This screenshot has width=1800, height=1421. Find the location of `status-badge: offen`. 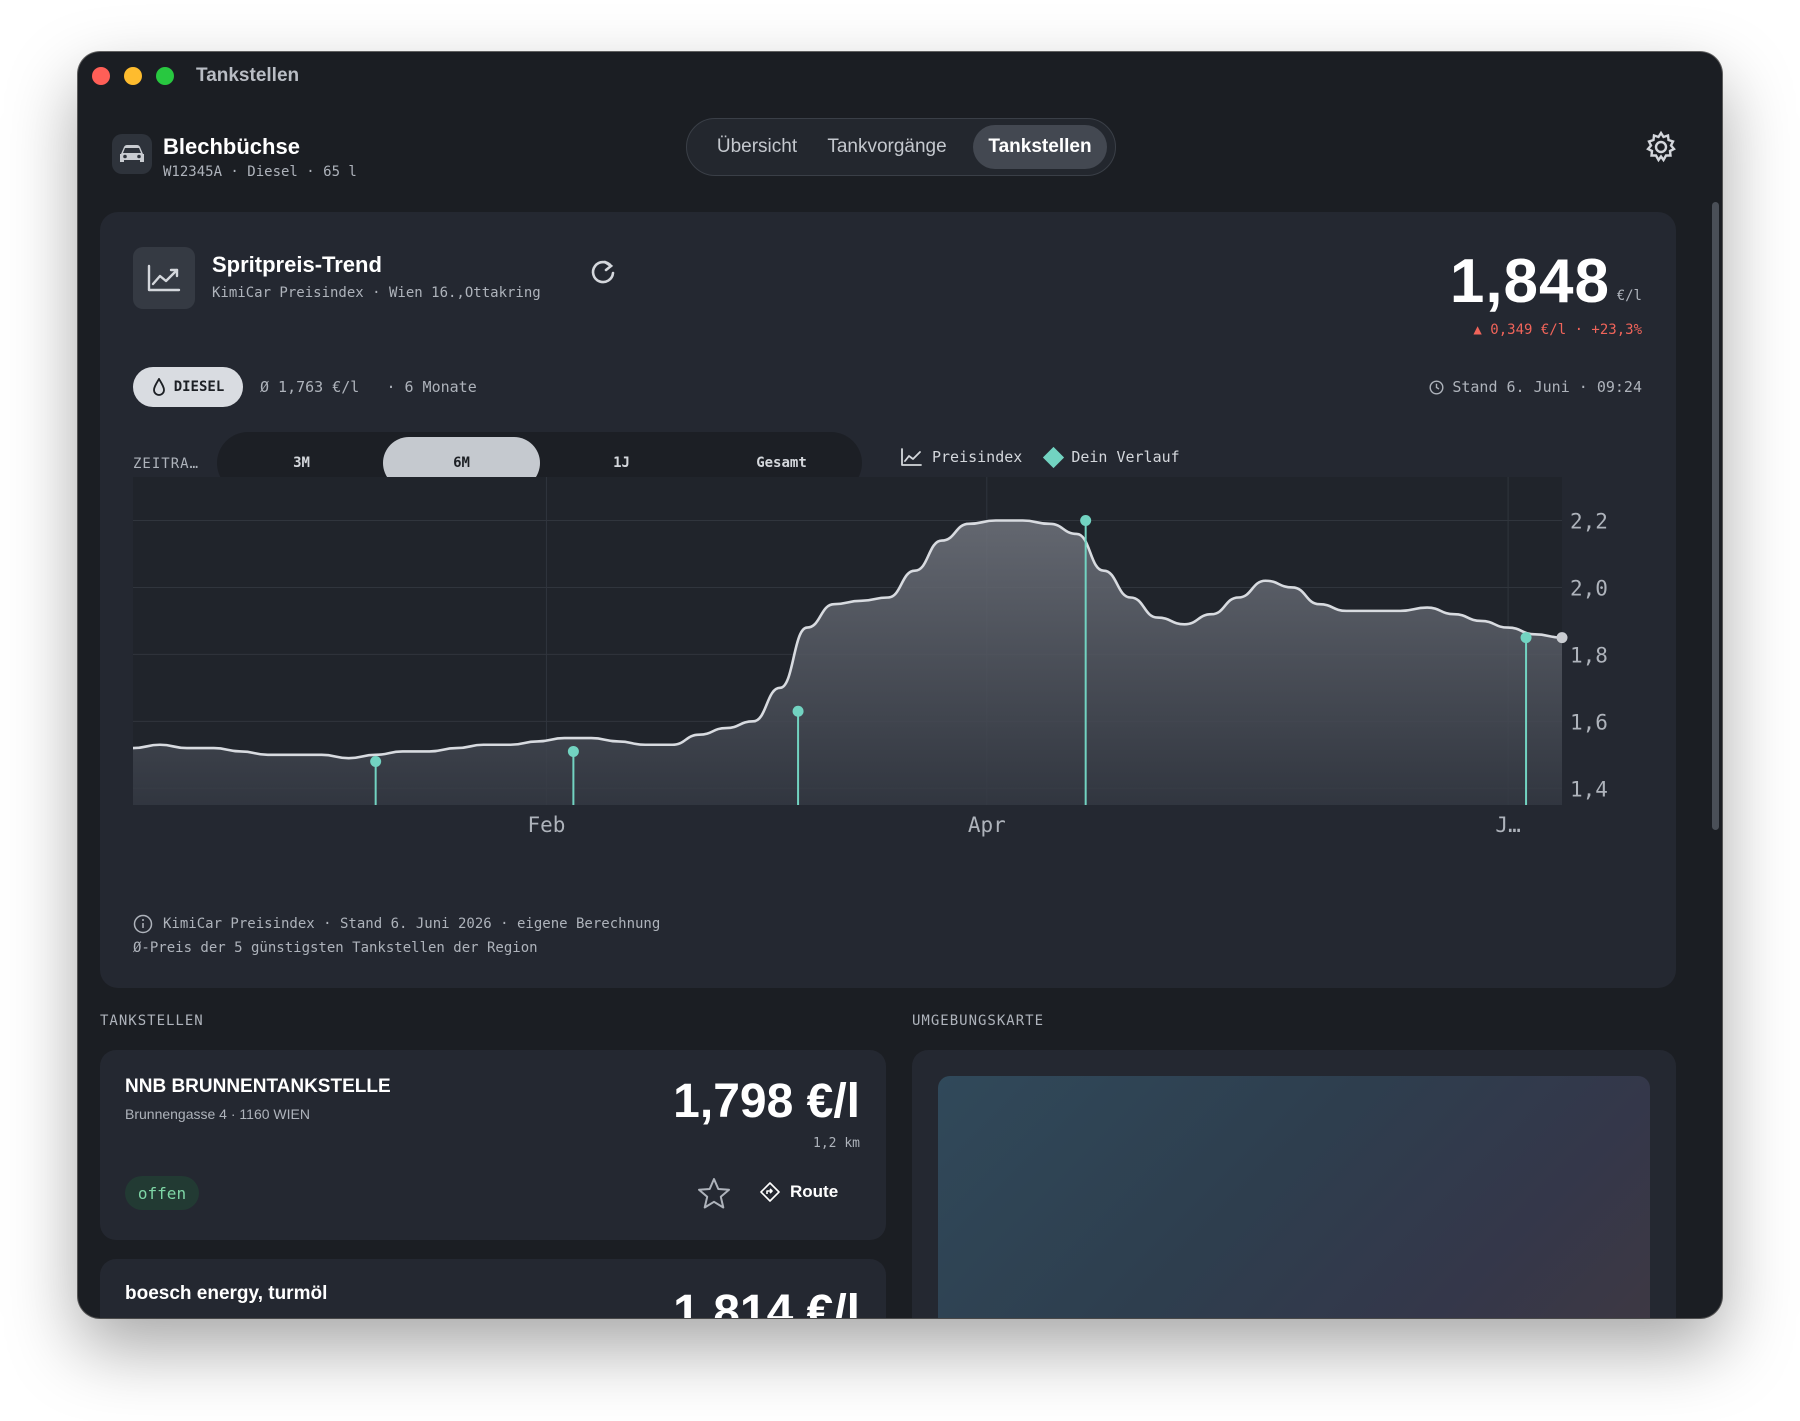

status-badge: offen is located at coordinates (162, 1193).